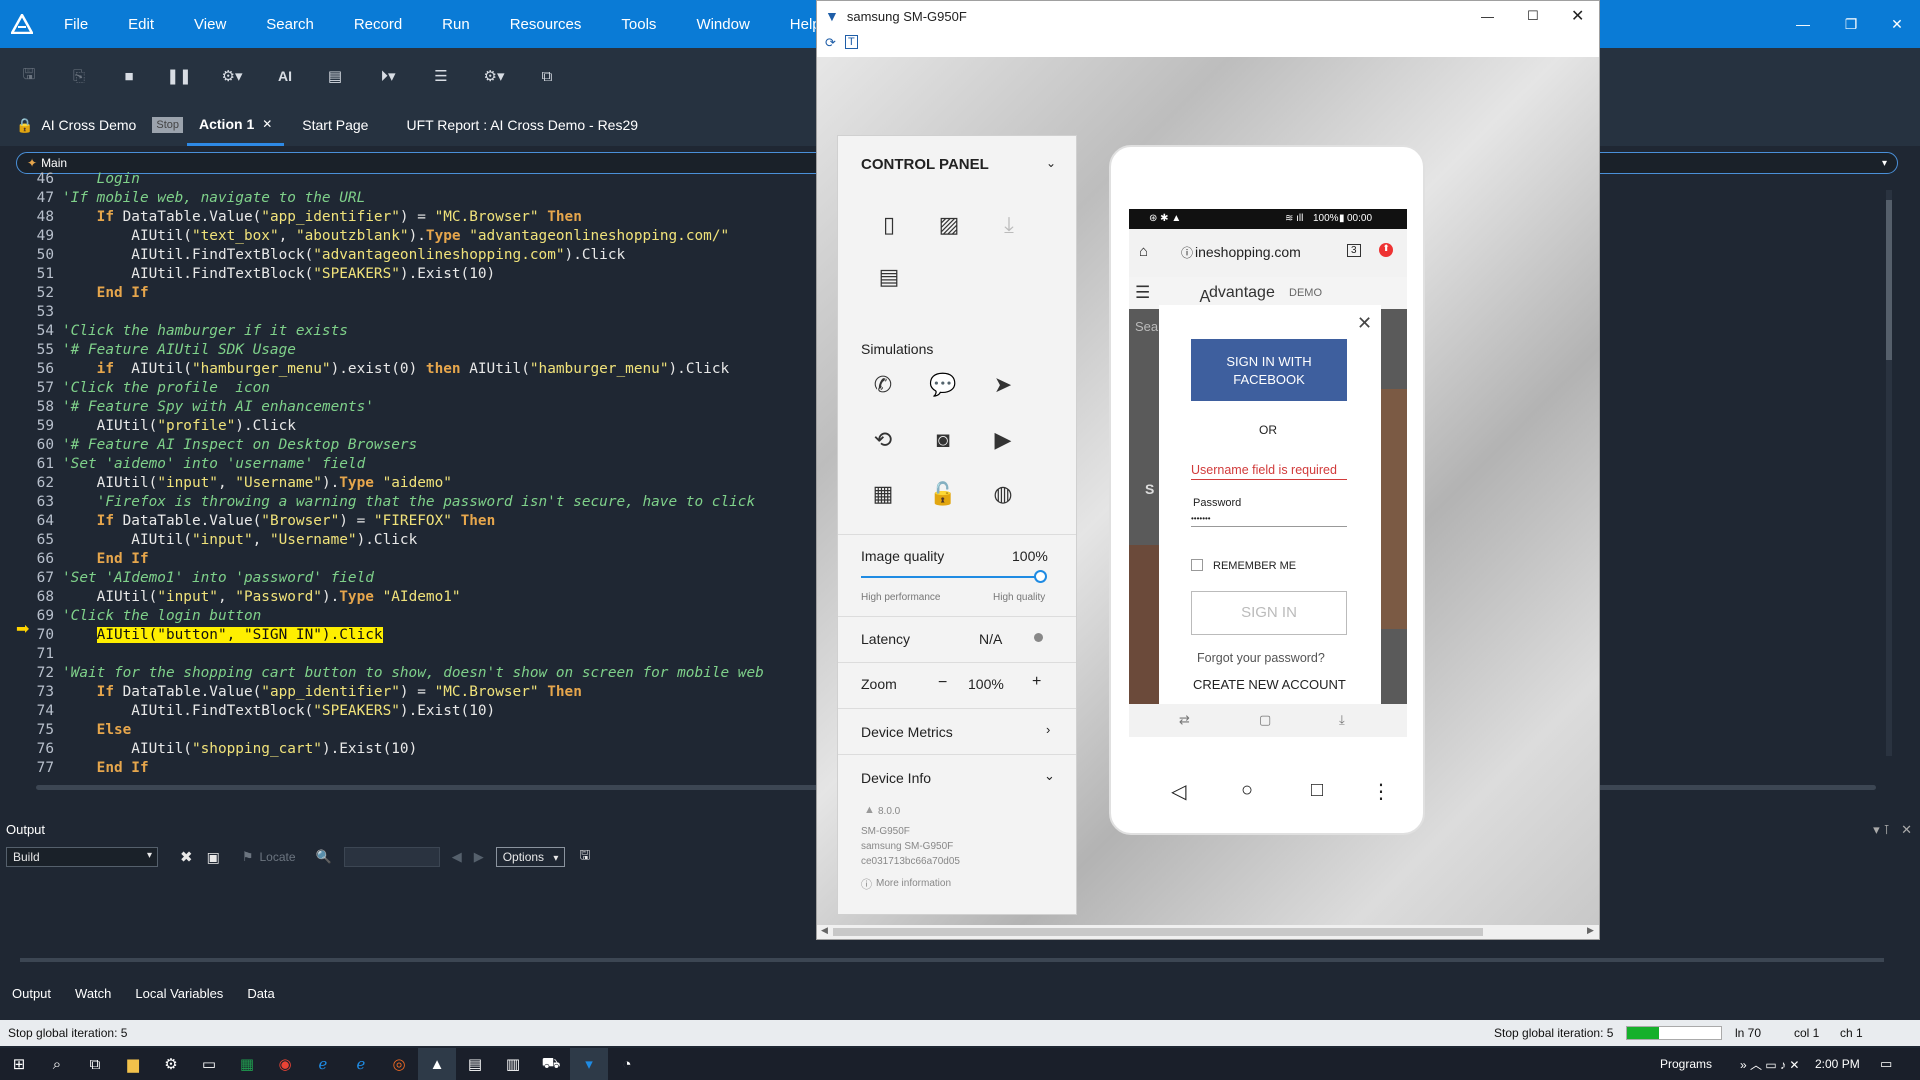 The height and width of the screenshot is (1080, 1920). Describe the element at coordinates (236, 125) in the screenshot. I see `tab-action-1: Action 1 ✕` at that location.